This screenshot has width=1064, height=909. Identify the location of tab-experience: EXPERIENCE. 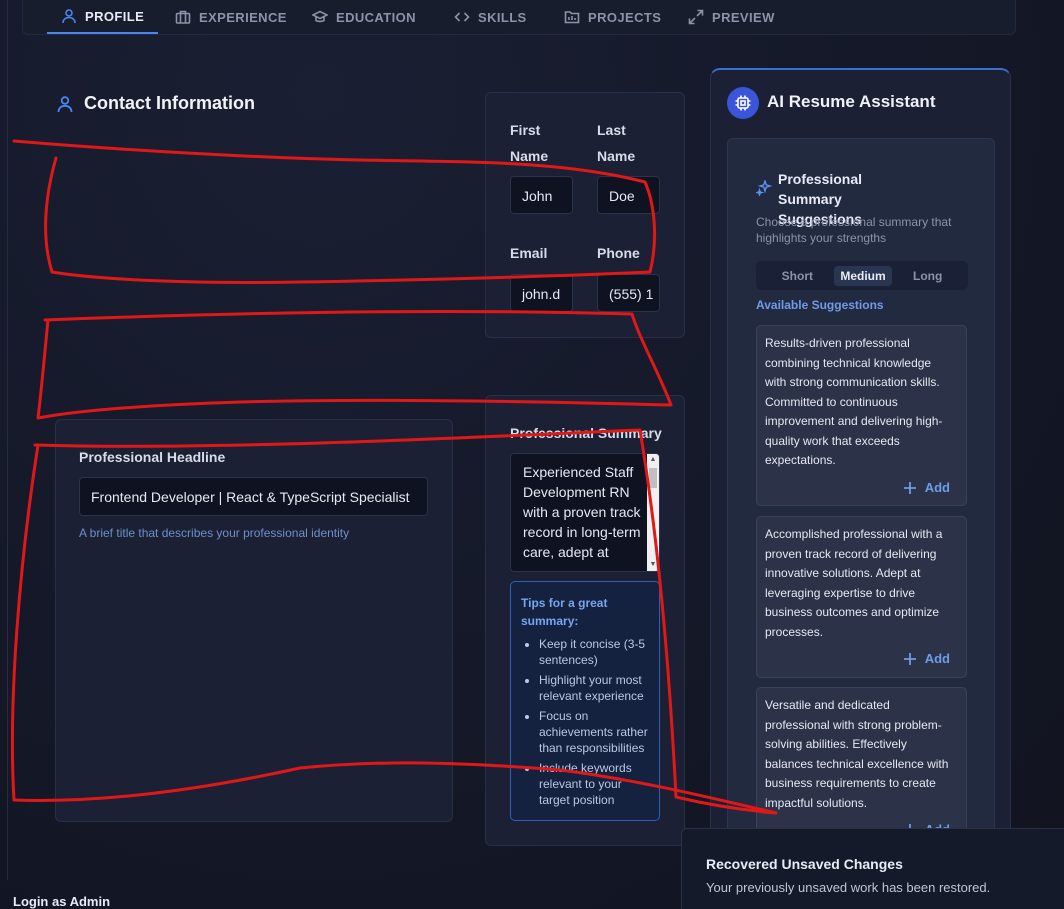
(231, 17).